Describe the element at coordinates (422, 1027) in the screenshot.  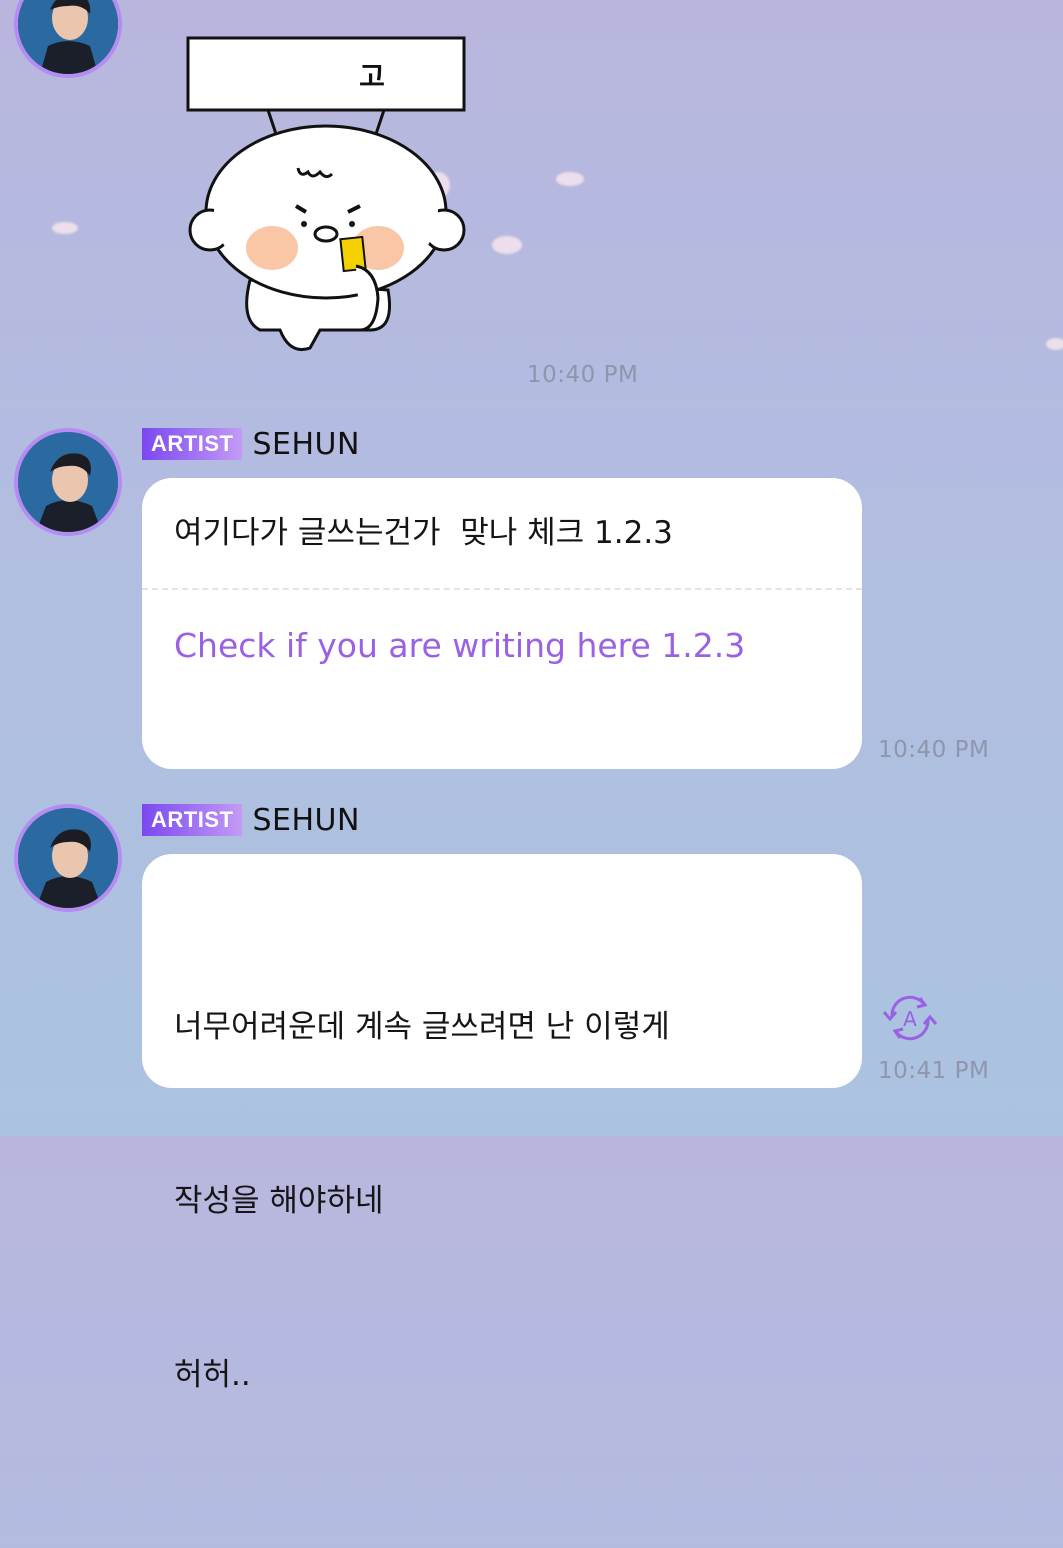
I see `message-line: 너무어려운데 계속 글쓰려면 난 이렇게` at that location.